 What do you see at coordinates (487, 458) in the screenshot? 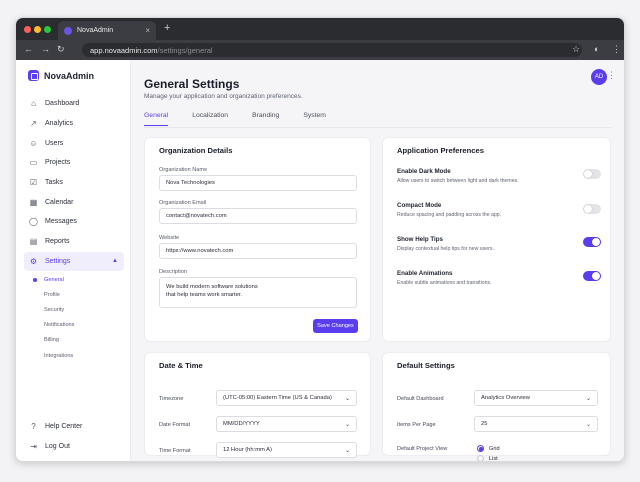
I see `view-option-list: List` at bounding box center [487, 458].